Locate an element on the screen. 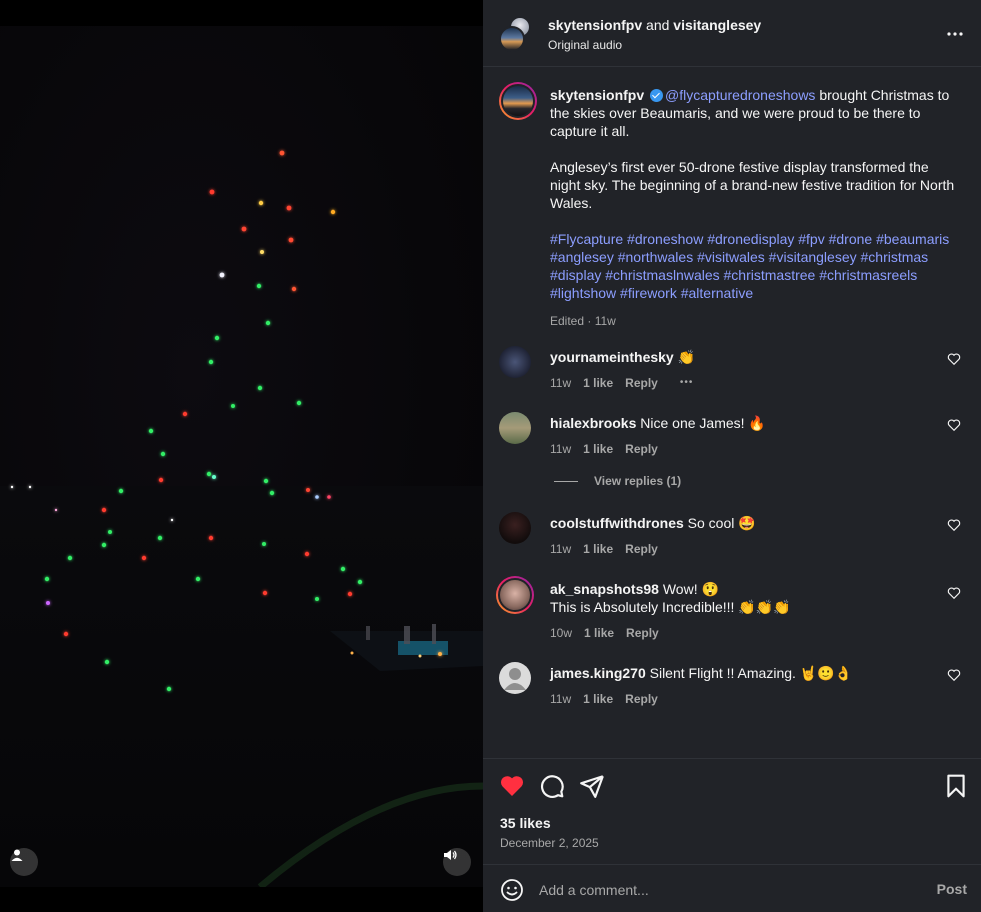 The width and height of the screenshot is (981, 912). default-avatar-icon is located at coordinates (515, 679).